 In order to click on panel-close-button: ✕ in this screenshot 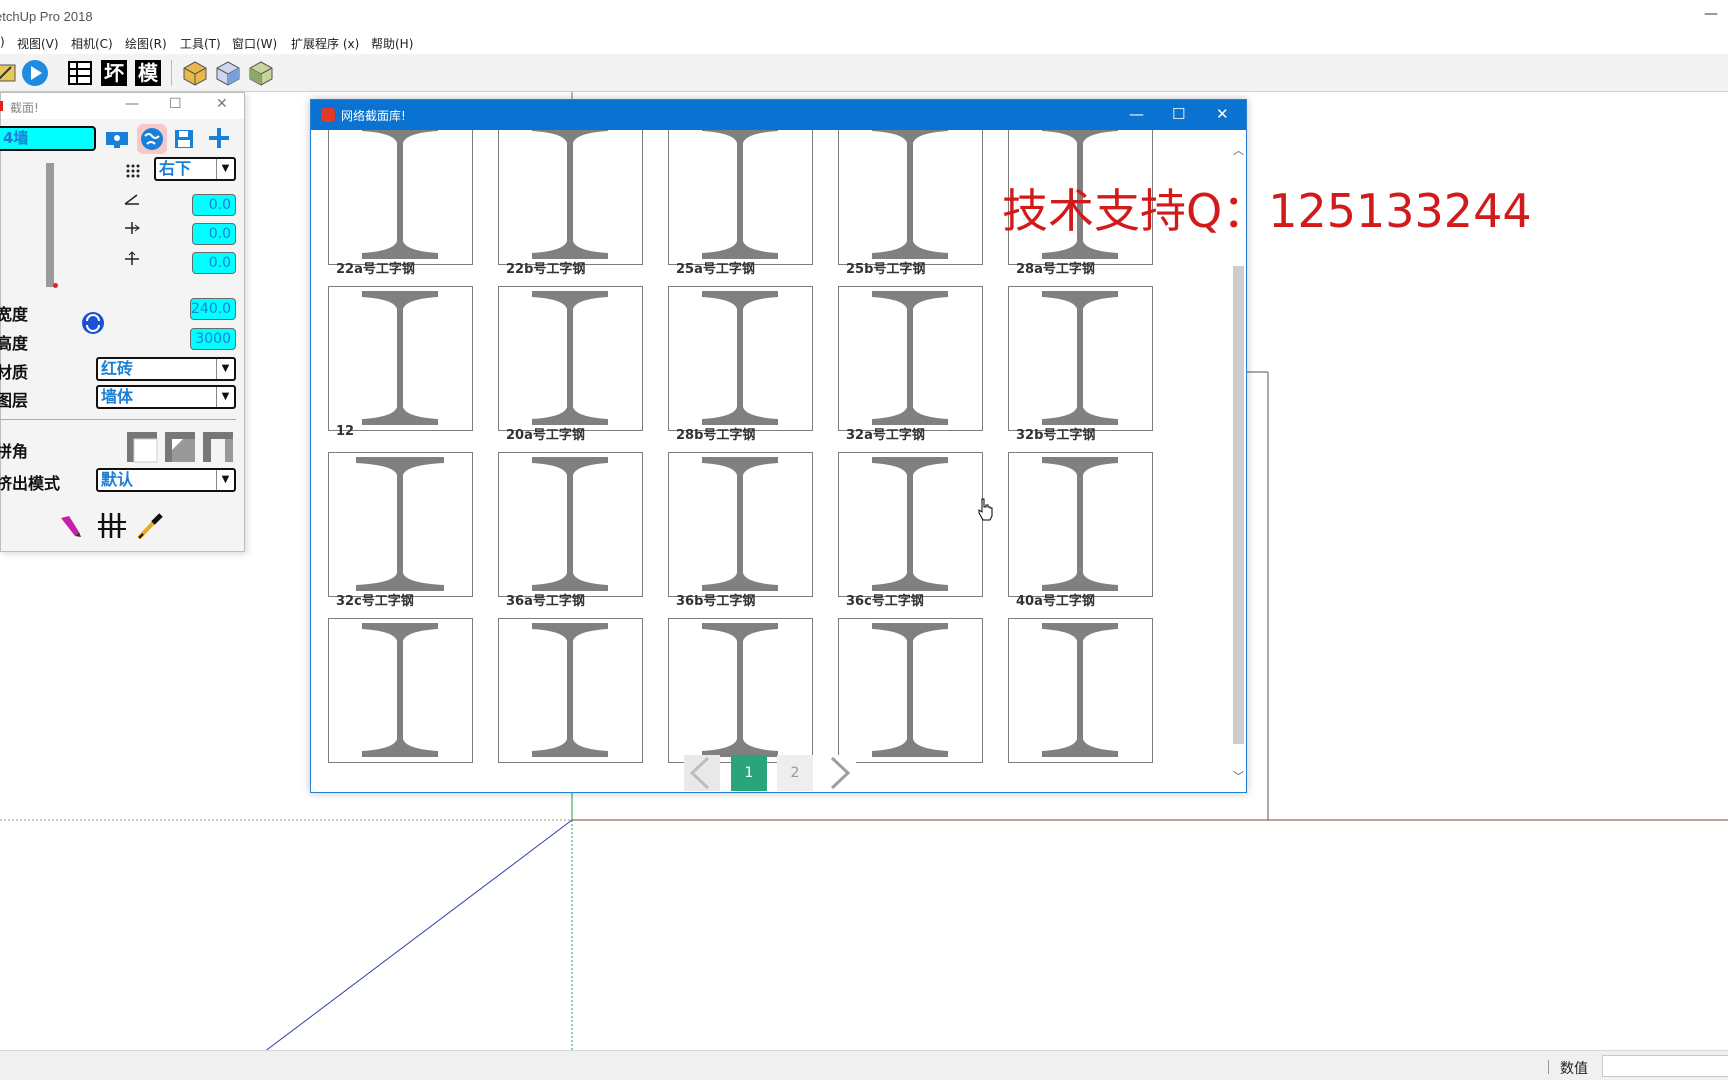, I will do `click(222, 104)`.